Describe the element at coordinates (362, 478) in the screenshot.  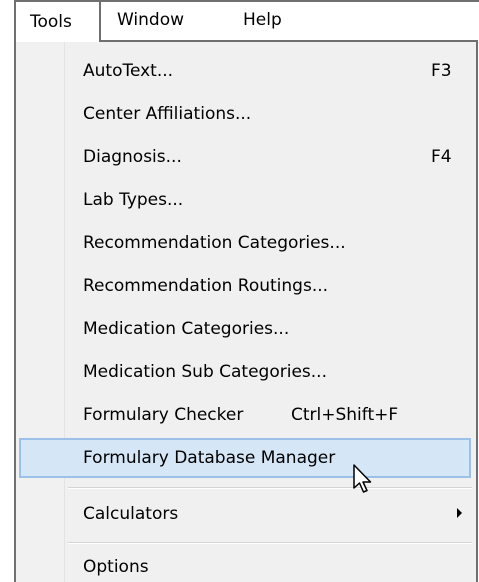
I see `mouse-pointer-icon` at that location.